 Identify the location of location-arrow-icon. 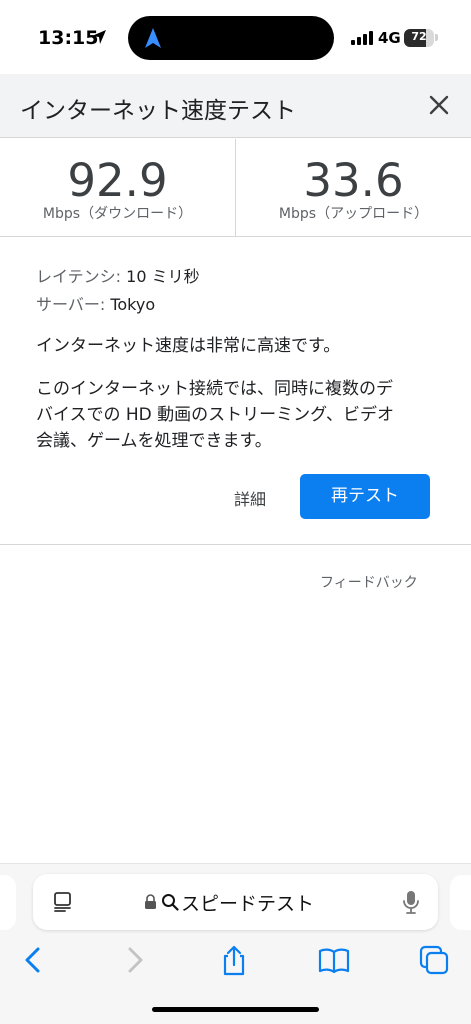
(99, 37).